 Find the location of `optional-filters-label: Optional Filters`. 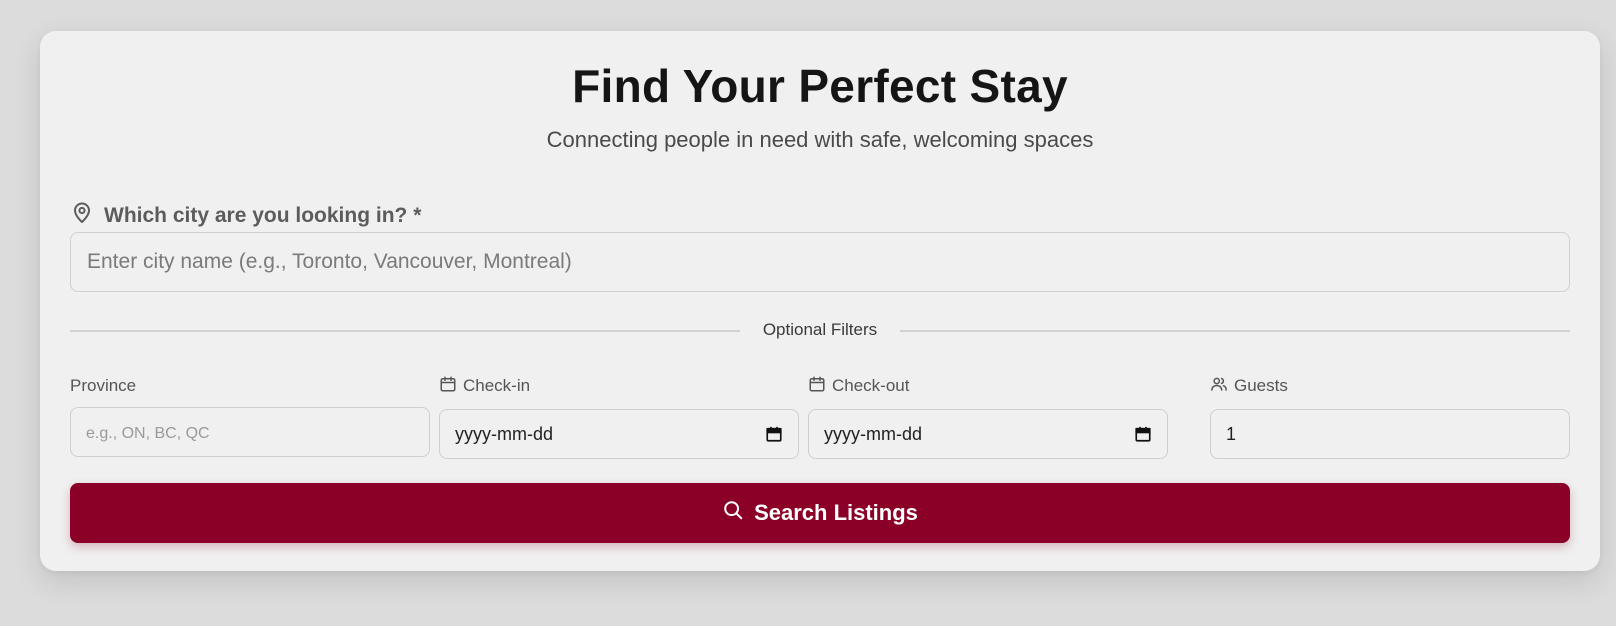

optional-filters-label: Optional Filters is located at coordinates (820, 329).